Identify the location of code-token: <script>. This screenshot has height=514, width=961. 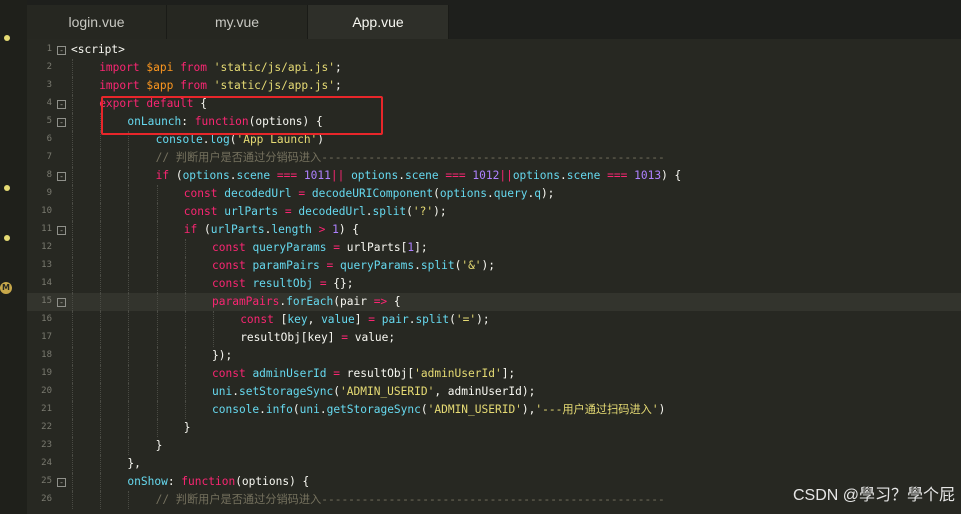
(98, 49).